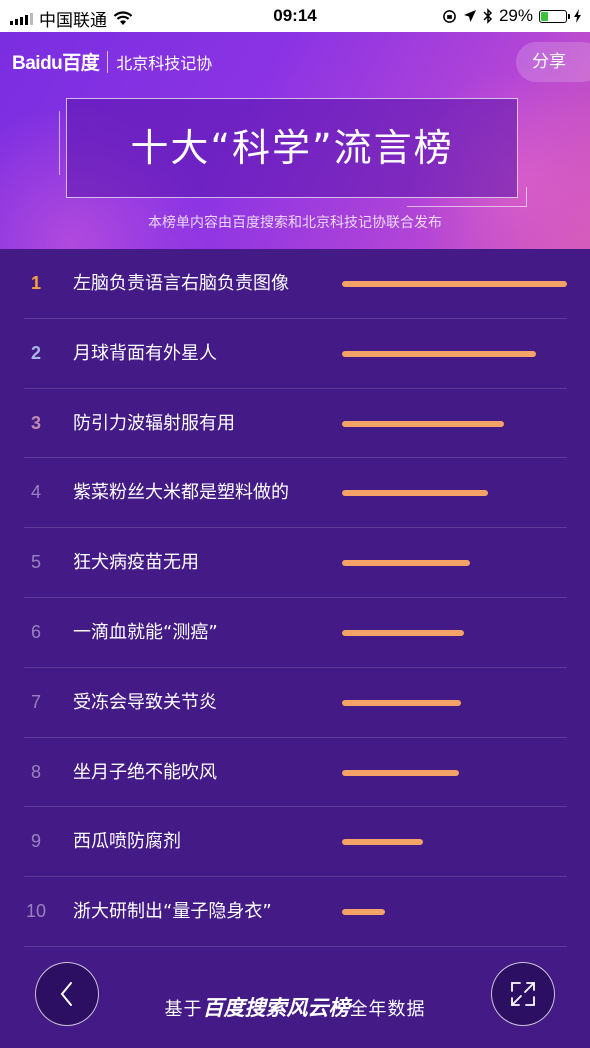  I want to click on rank-number: 8, so click(35, 771).